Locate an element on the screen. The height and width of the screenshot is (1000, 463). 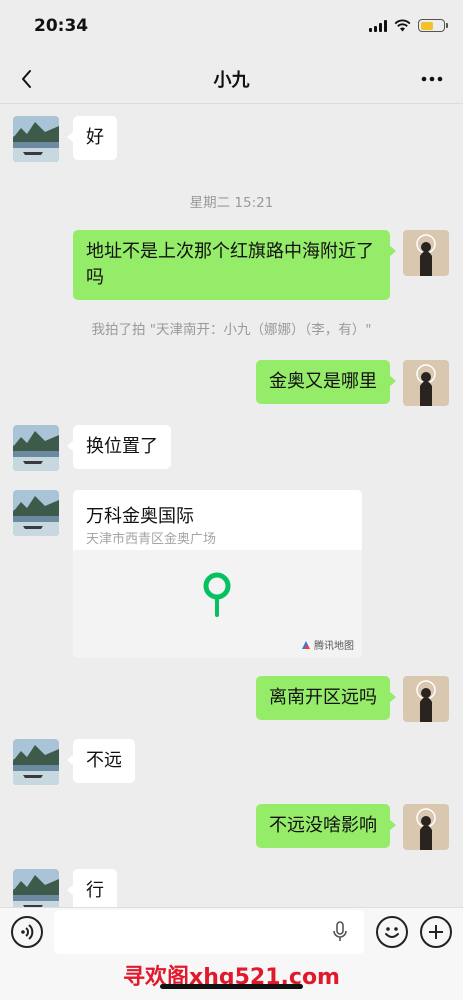
nav-bar: 小九 is located at coordinates (231, 79).